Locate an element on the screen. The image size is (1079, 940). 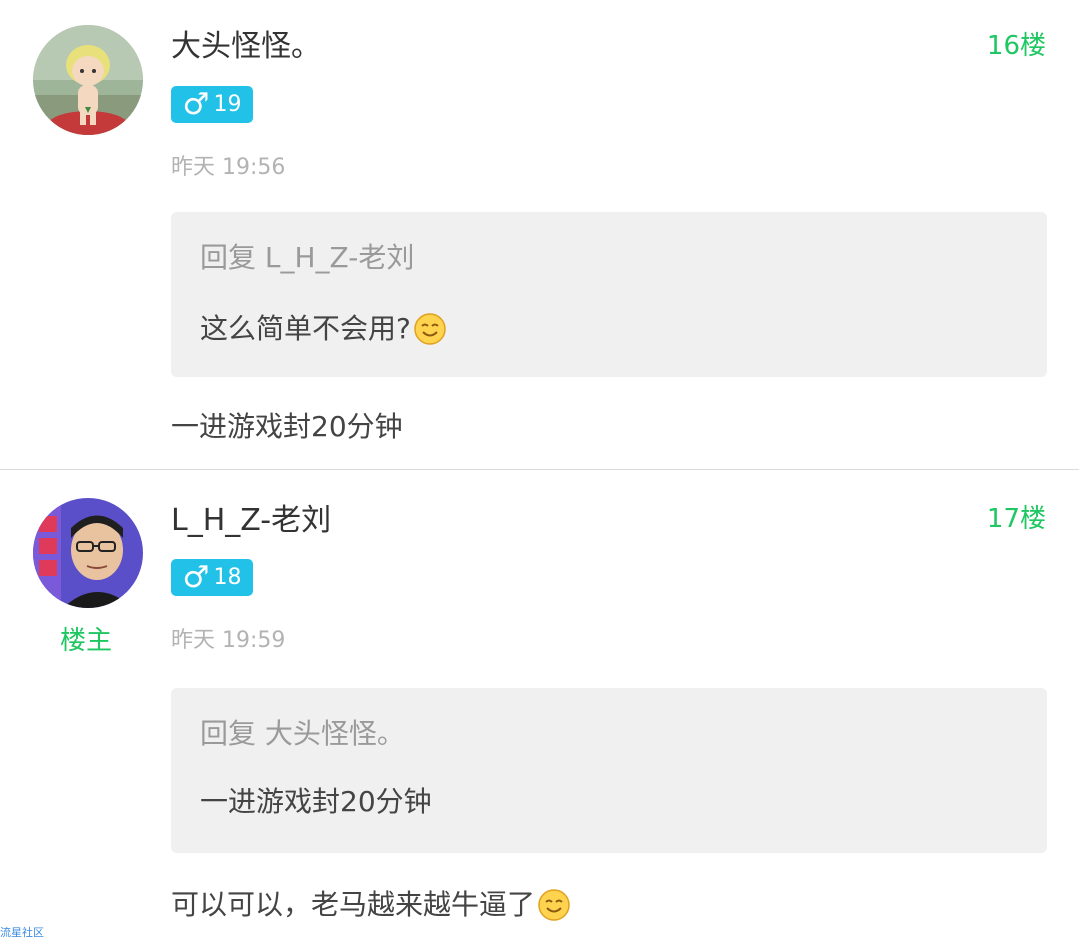
quote-text: 一进游戏封20分钟 is located at coordinates (316, 801).